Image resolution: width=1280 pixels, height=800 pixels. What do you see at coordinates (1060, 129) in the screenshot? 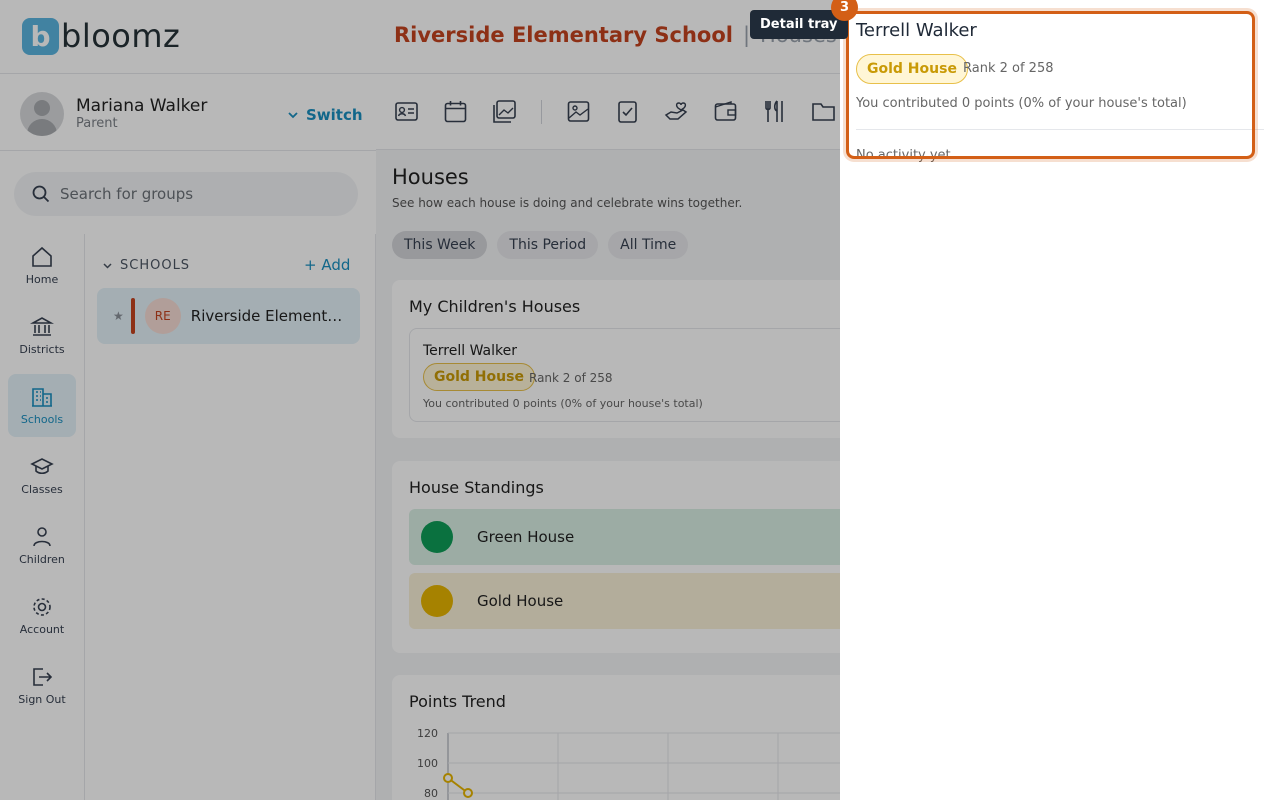
I see `tray-divider` at bounding box center [1060, 129].